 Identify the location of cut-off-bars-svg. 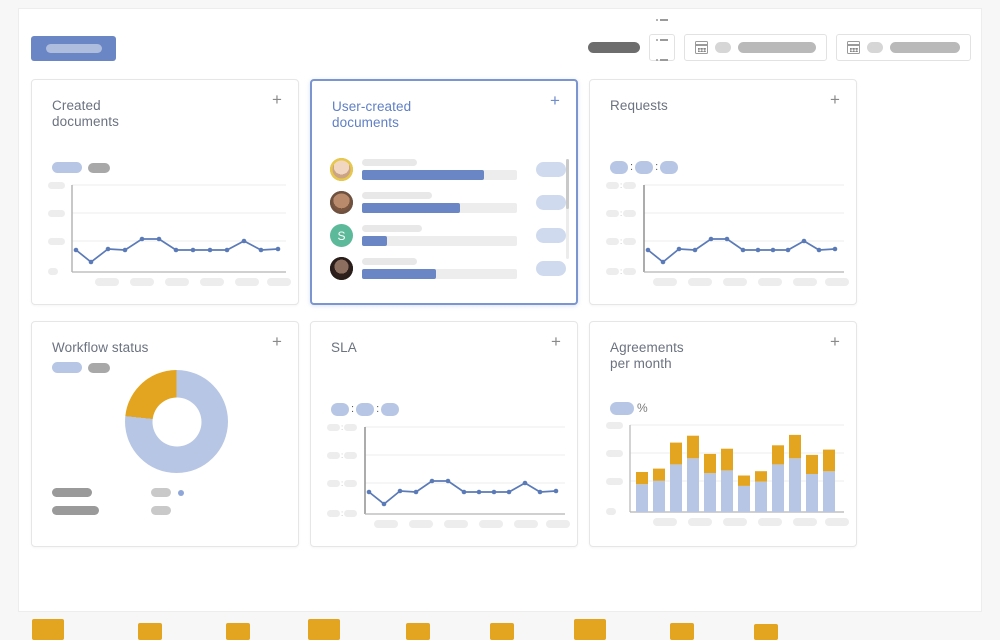
(405, 629).